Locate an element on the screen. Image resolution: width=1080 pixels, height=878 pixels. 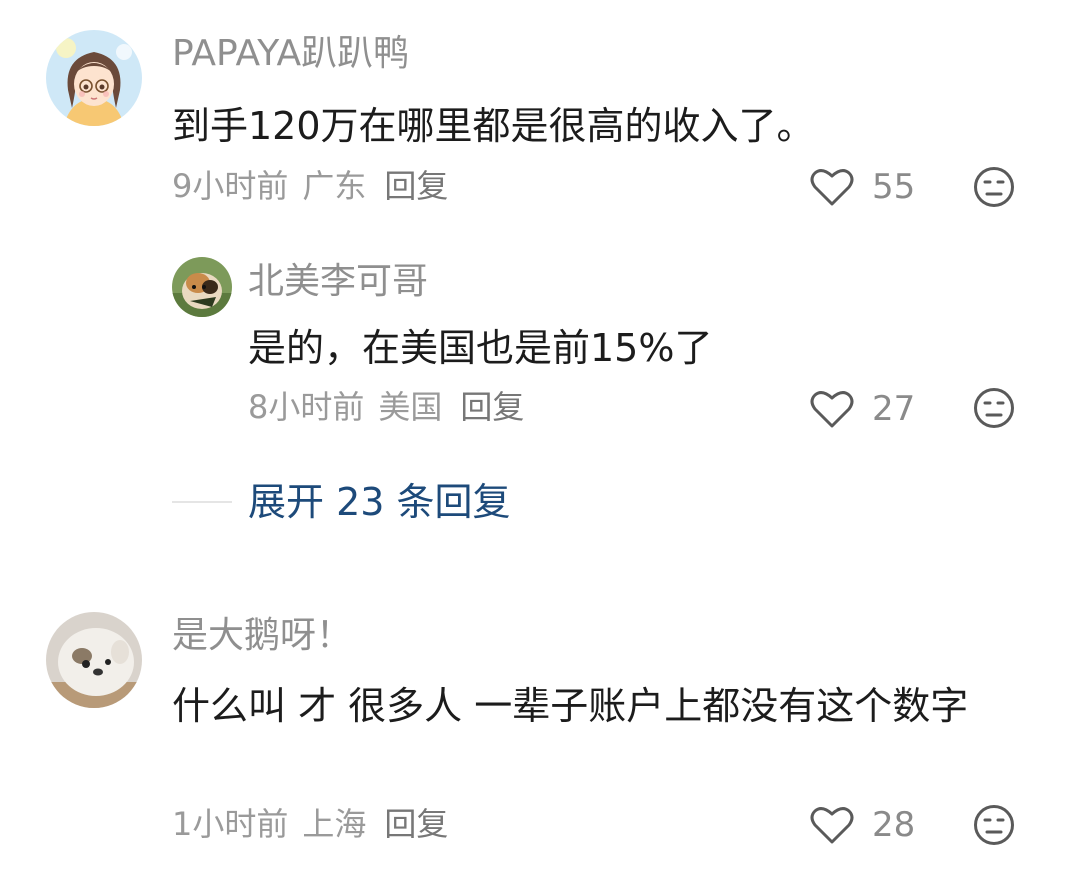
like-count: 28 is located at coordinates (894, 825).